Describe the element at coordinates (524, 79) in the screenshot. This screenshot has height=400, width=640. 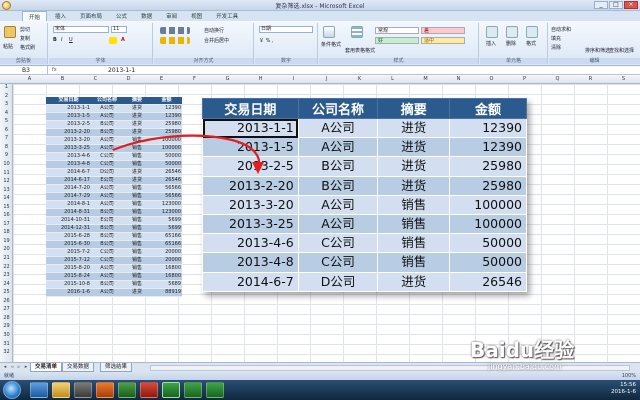
I see `column-header-p: P` at that location.